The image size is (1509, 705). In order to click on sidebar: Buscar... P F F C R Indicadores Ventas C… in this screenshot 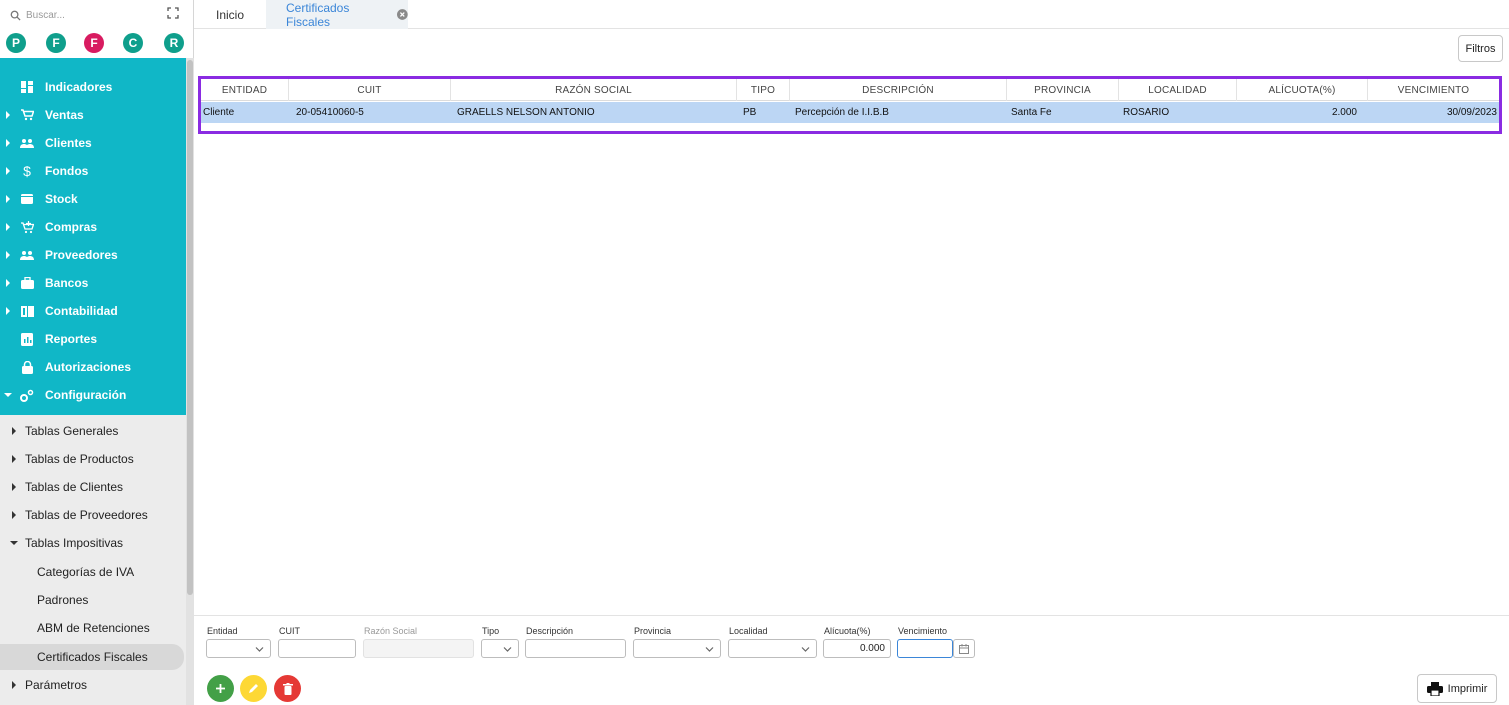, I will do `click(97, 352)`.